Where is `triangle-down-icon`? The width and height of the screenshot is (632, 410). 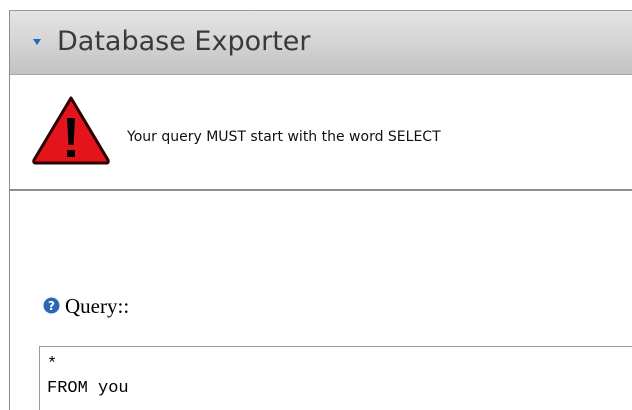
triangle-down-icon is located at coordinates (37, 42).